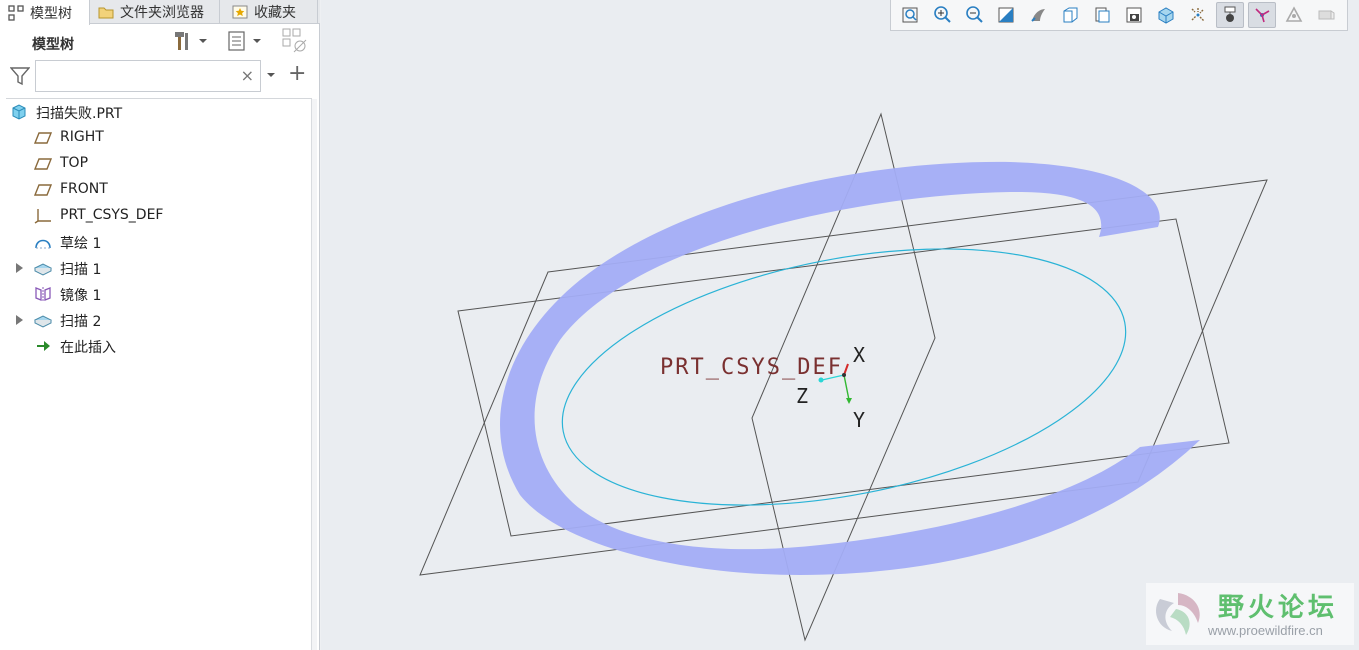 The height and width of the screenshot is (650, 1359). I want to click on annotation-display-button, so click(1230, 15).